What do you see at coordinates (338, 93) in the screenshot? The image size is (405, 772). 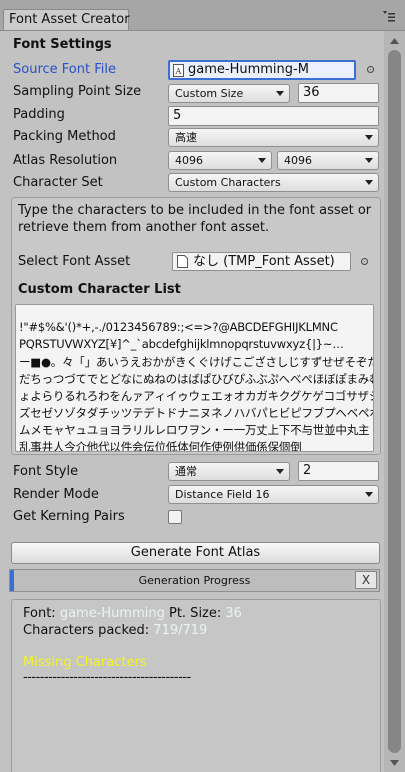 I see `sampling-size-input: 36` at bounding box center [338, 93].